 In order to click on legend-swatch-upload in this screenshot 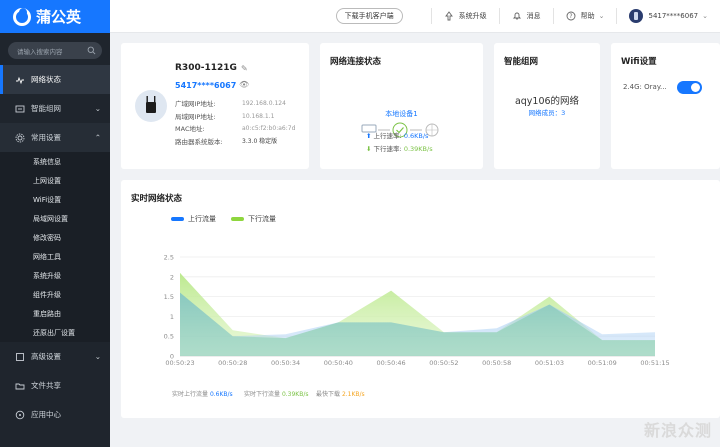, I will do `click(177, 219)`.